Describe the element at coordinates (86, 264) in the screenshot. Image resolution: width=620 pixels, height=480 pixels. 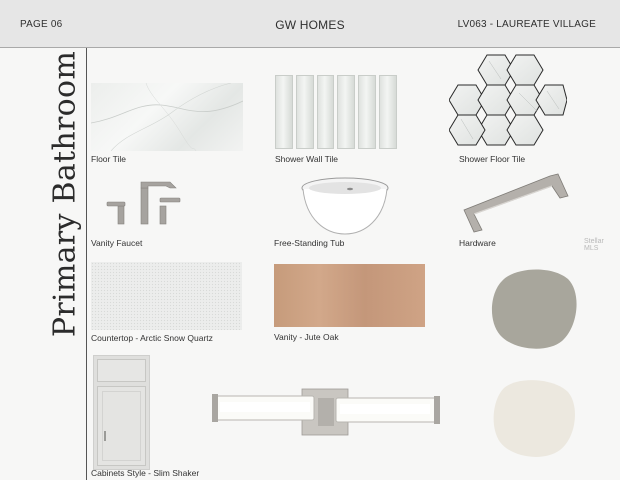
I see `section-divider` at that location.